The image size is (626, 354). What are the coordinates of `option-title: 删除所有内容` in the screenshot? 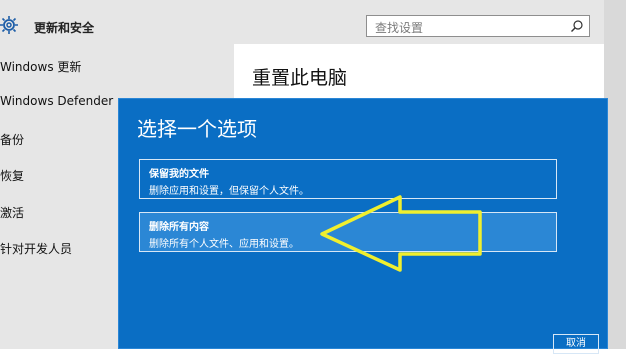 It's located at (179, 227).